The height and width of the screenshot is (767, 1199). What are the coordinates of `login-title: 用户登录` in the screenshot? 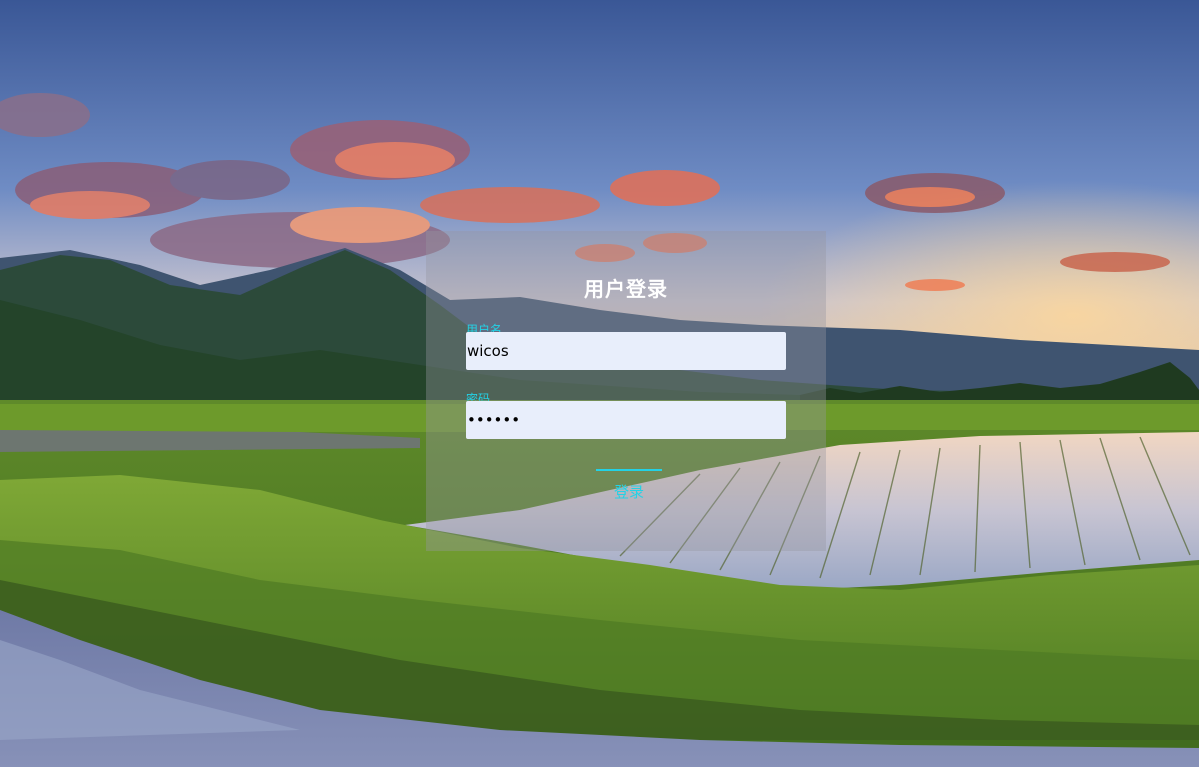 It's located at (626, 289).